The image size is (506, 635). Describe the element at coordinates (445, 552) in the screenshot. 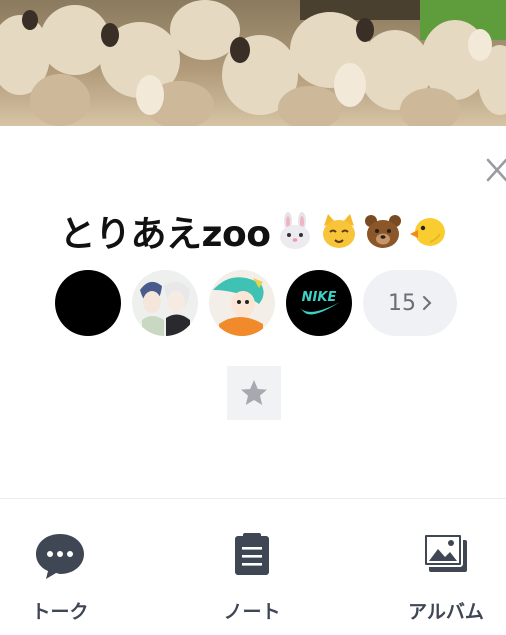

I see `album-icon` at that location.